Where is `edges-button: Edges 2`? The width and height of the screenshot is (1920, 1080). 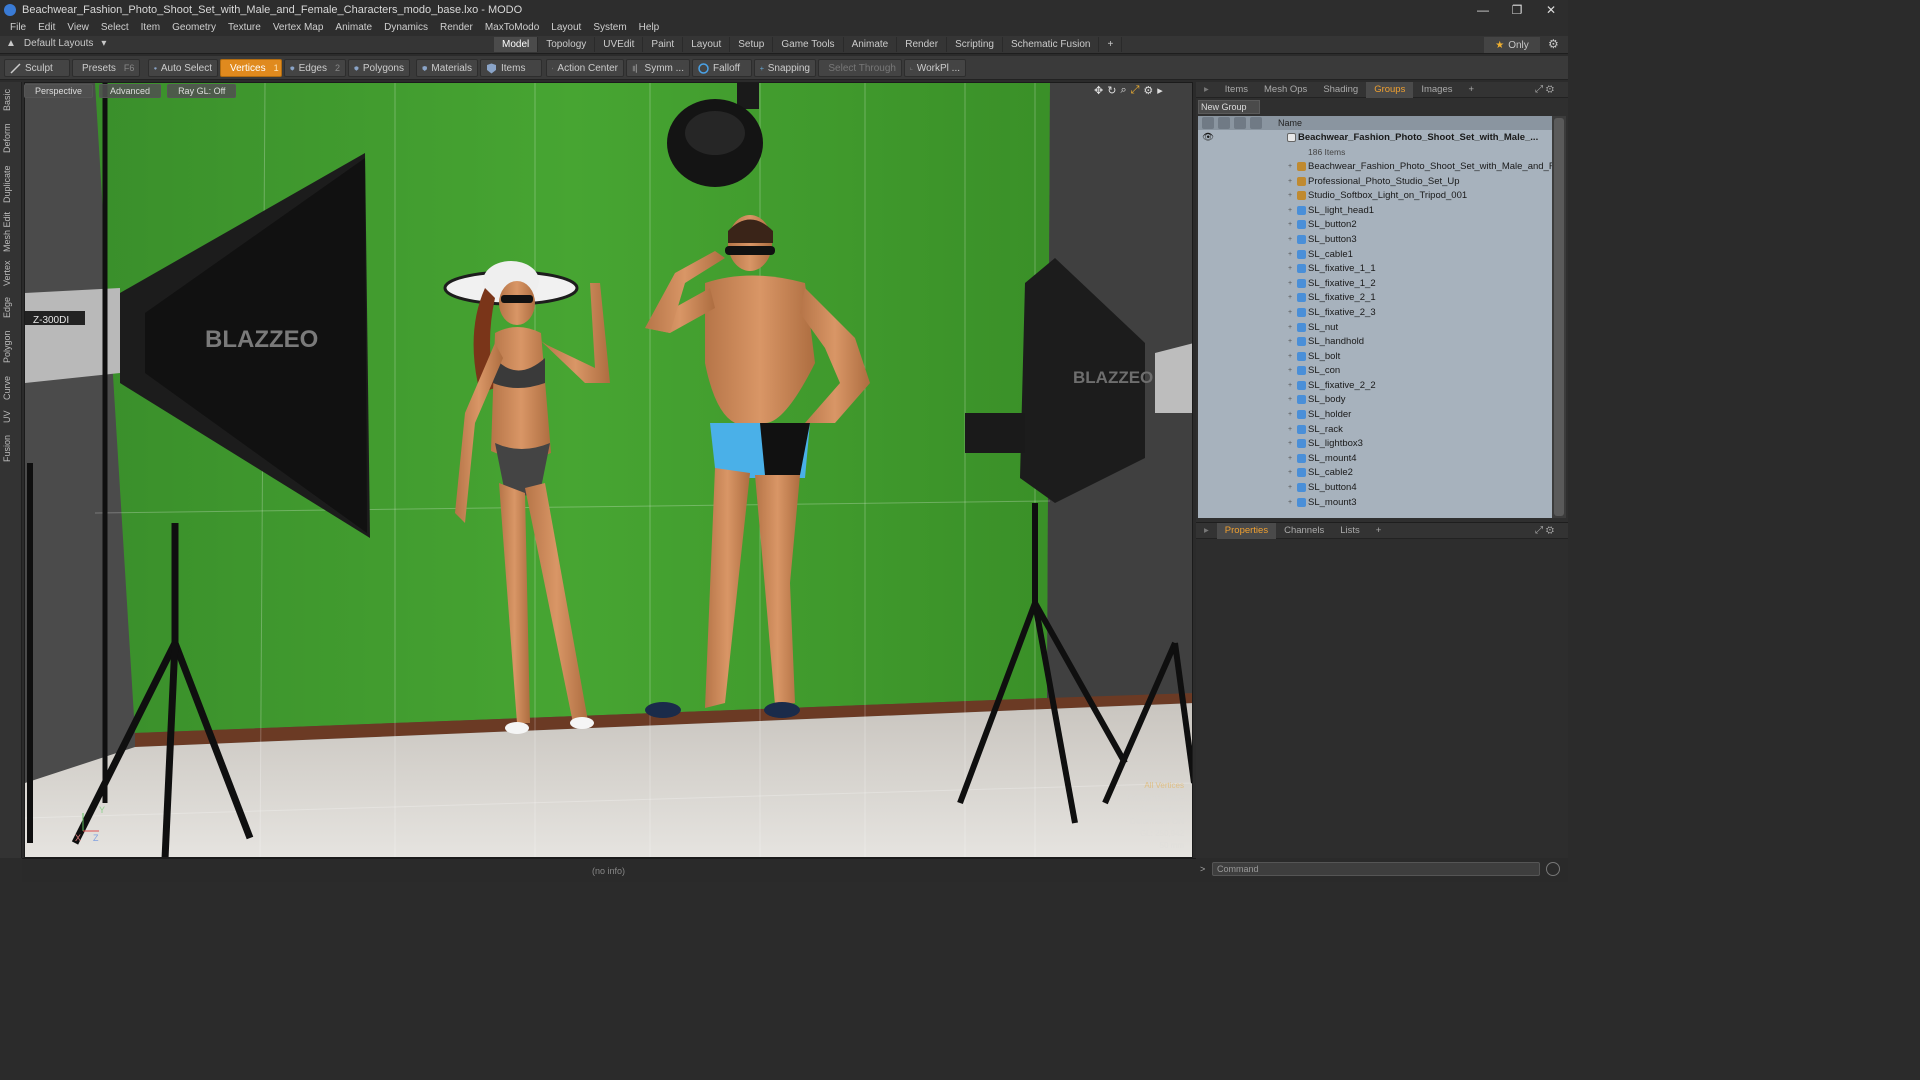
edges-button: Edges 2 is located at coordinates (315, 68).